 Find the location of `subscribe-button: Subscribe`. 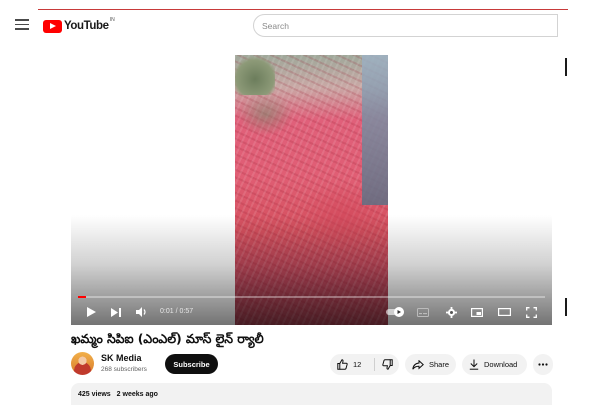

subscribe-button: Subscribe is located at coordinates (191, 364).